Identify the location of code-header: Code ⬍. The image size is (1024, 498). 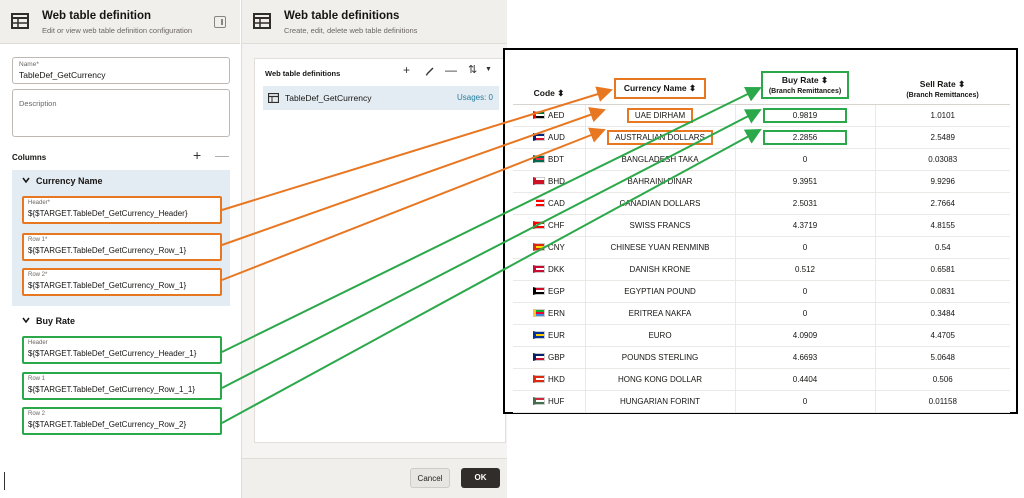
(549, 80).